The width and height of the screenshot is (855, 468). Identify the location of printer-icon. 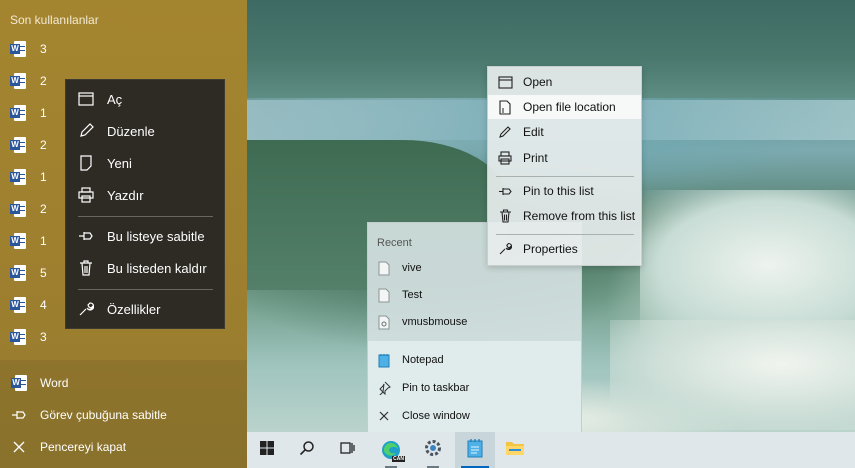
(86, 195).